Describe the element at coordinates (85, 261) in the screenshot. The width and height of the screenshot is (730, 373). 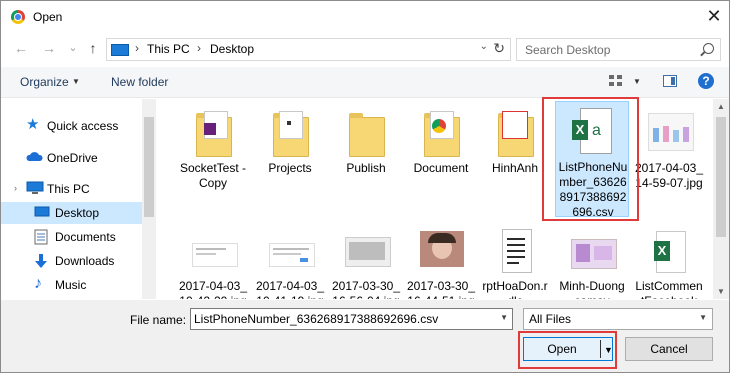
I see `sidebar-item-label: Downloads` at that location.